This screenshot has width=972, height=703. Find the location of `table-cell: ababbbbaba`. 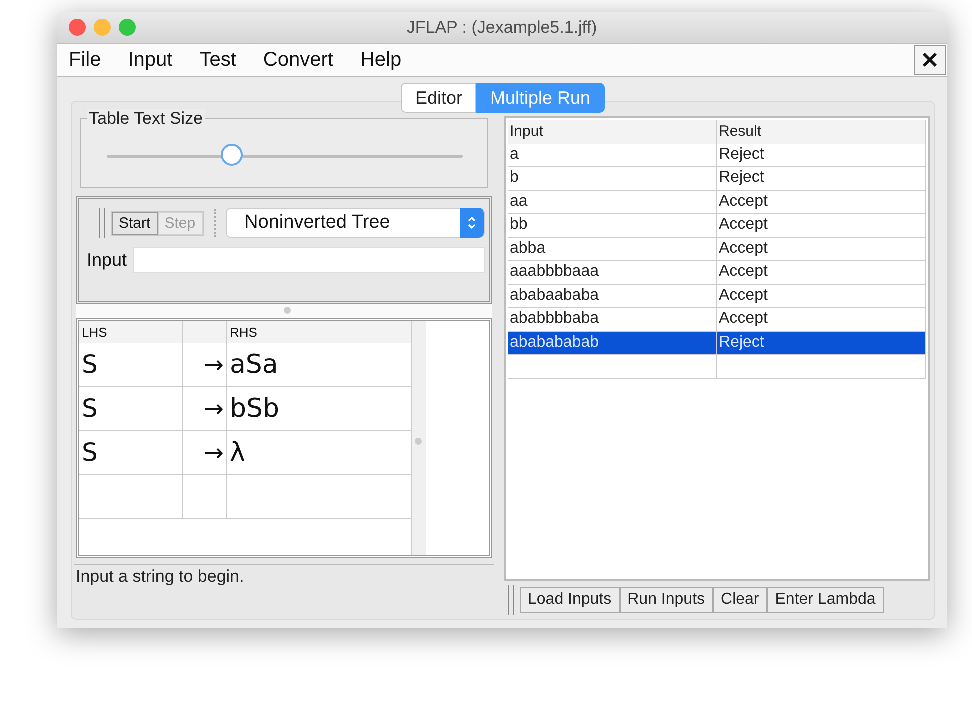

table-cell: ababbbbaba is located at coordinates (612, 319).